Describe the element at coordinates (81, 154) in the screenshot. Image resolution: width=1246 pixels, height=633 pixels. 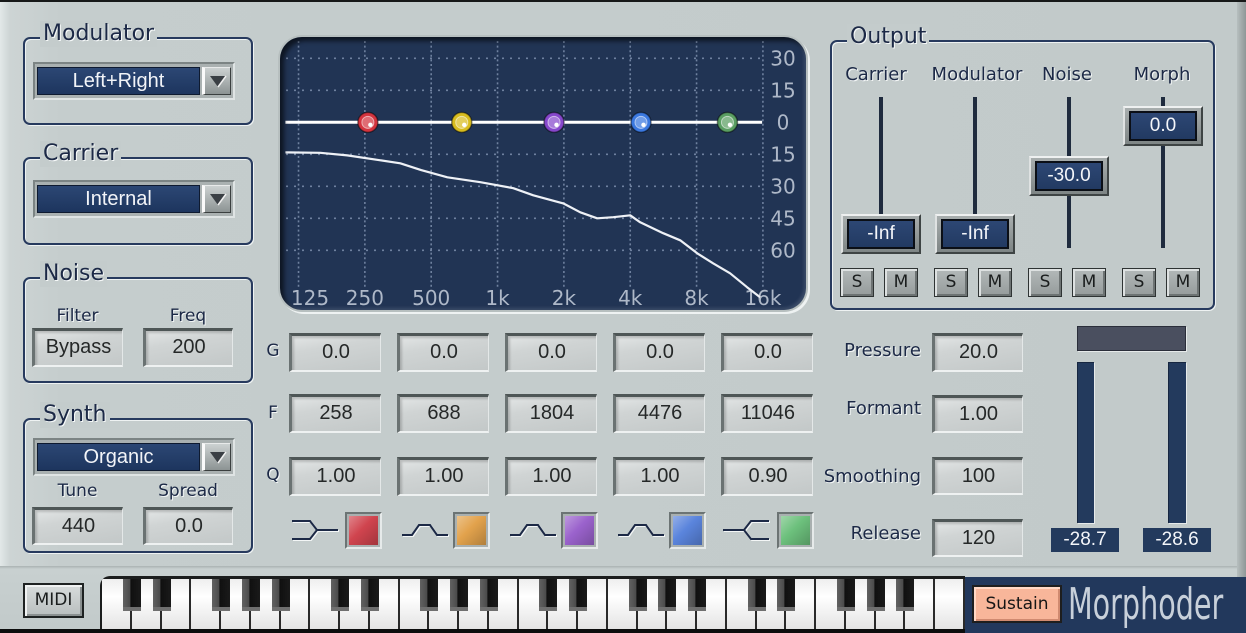
I see `carrier-title: Carrier` at that location.